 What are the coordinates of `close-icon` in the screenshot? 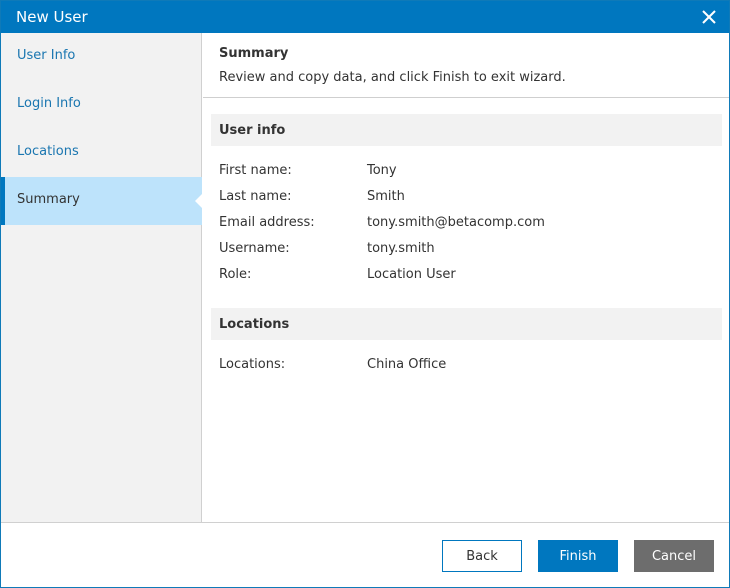 It's located at (709, 17).